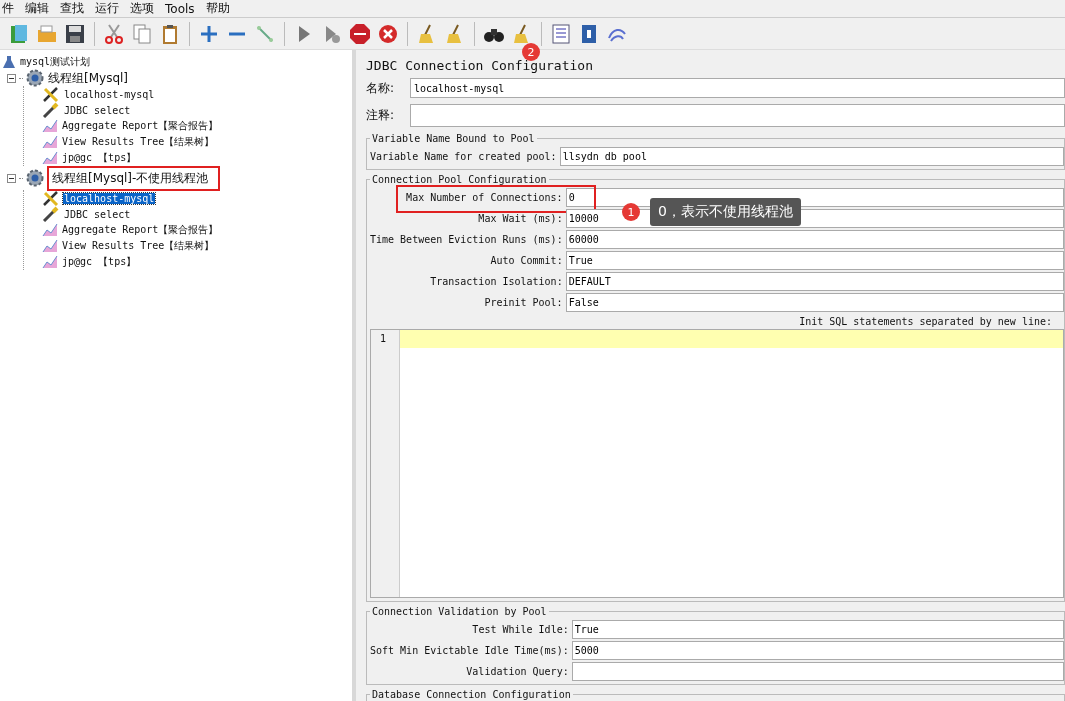 Image resolution: width=1065 pixels, height=701 pixels. Describe the element at coordinates (725, 212) in the screenshot. I see `callout-tooltip: 0，表示不使用线程池` at that location.